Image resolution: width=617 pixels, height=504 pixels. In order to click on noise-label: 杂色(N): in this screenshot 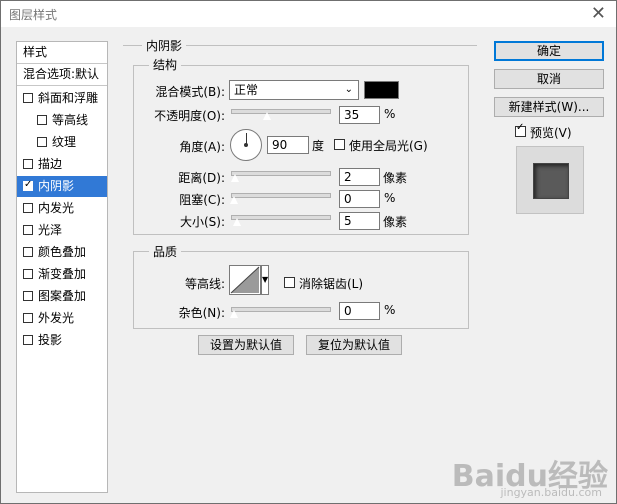, I will do `click(201, 313)`.